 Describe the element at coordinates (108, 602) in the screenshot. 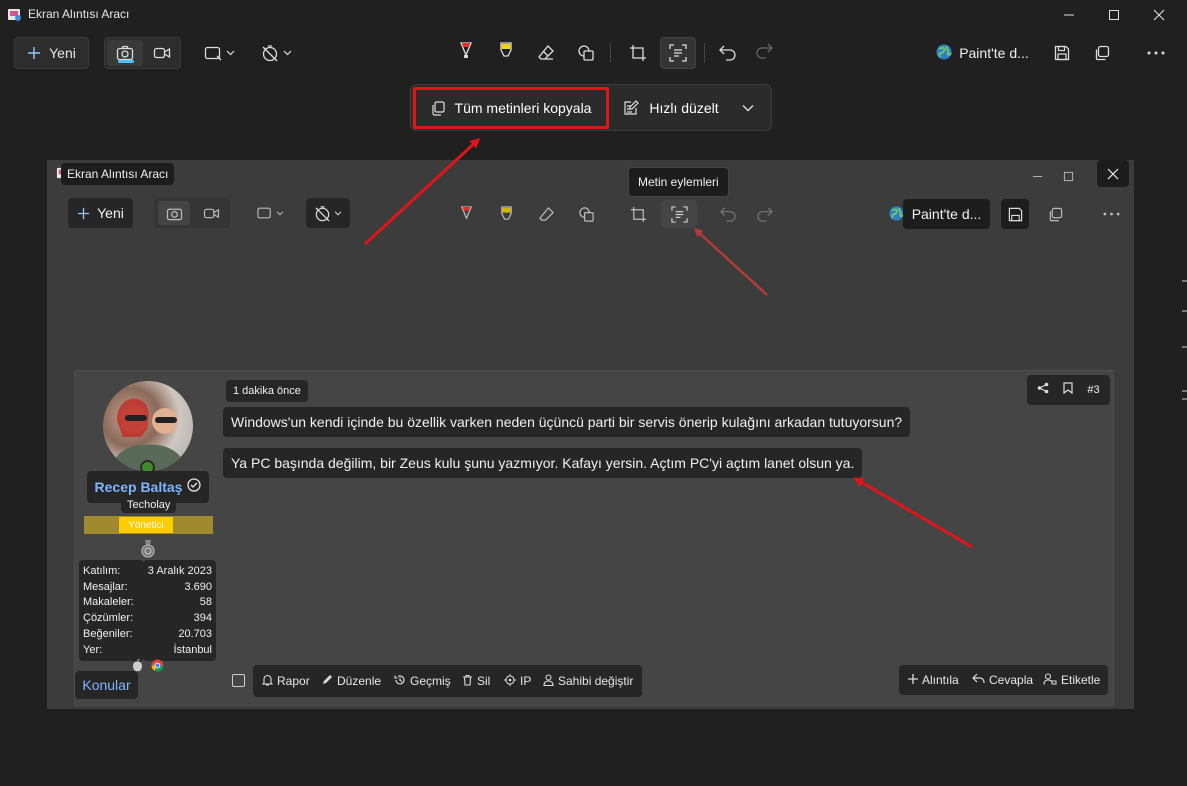

I see `stat-label: Makaleler:` at that location.